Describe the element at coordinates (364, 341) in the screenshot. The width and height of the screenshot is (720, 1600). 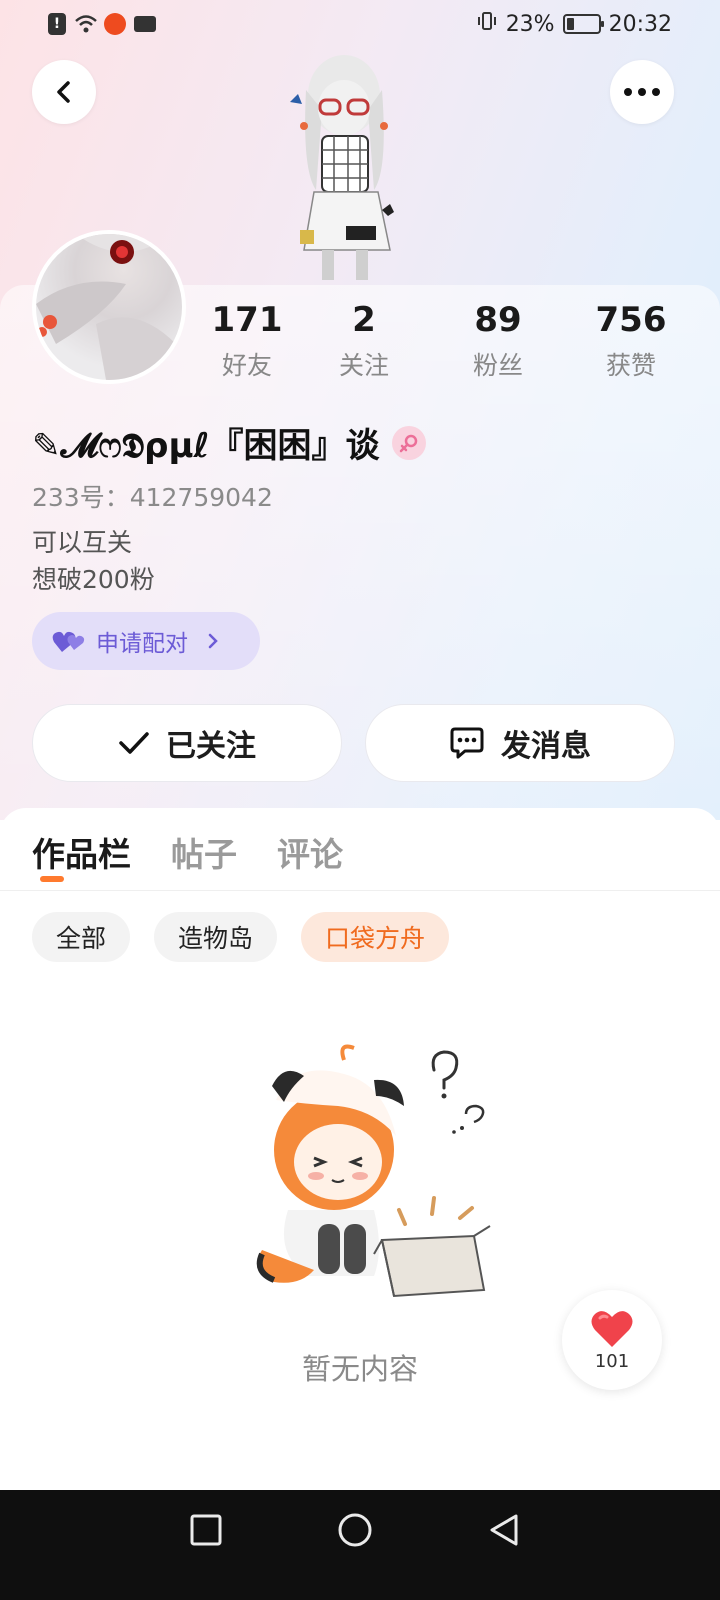
I see `stat-following: 2 关注` at that location.